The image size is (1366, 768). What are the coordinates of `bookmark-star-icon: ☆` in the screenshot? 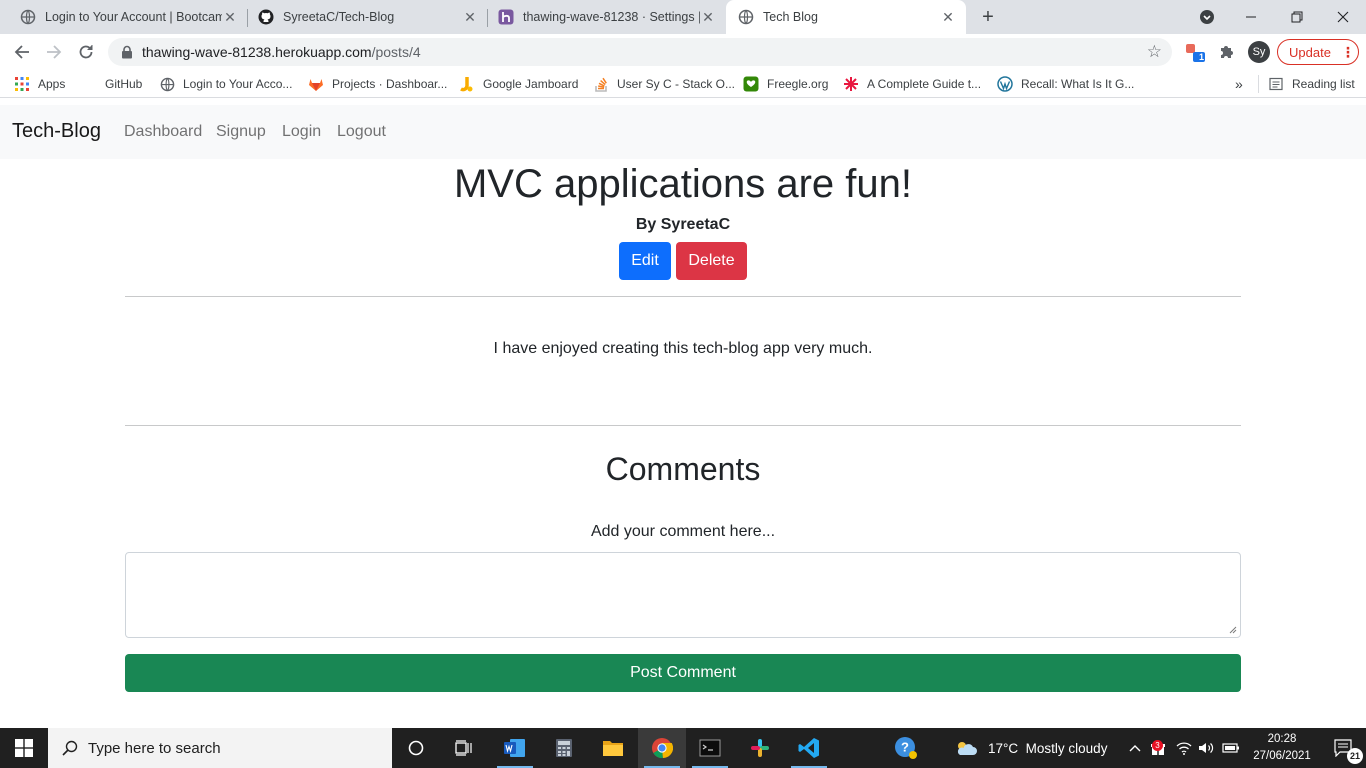 It's located at (1154, 52).